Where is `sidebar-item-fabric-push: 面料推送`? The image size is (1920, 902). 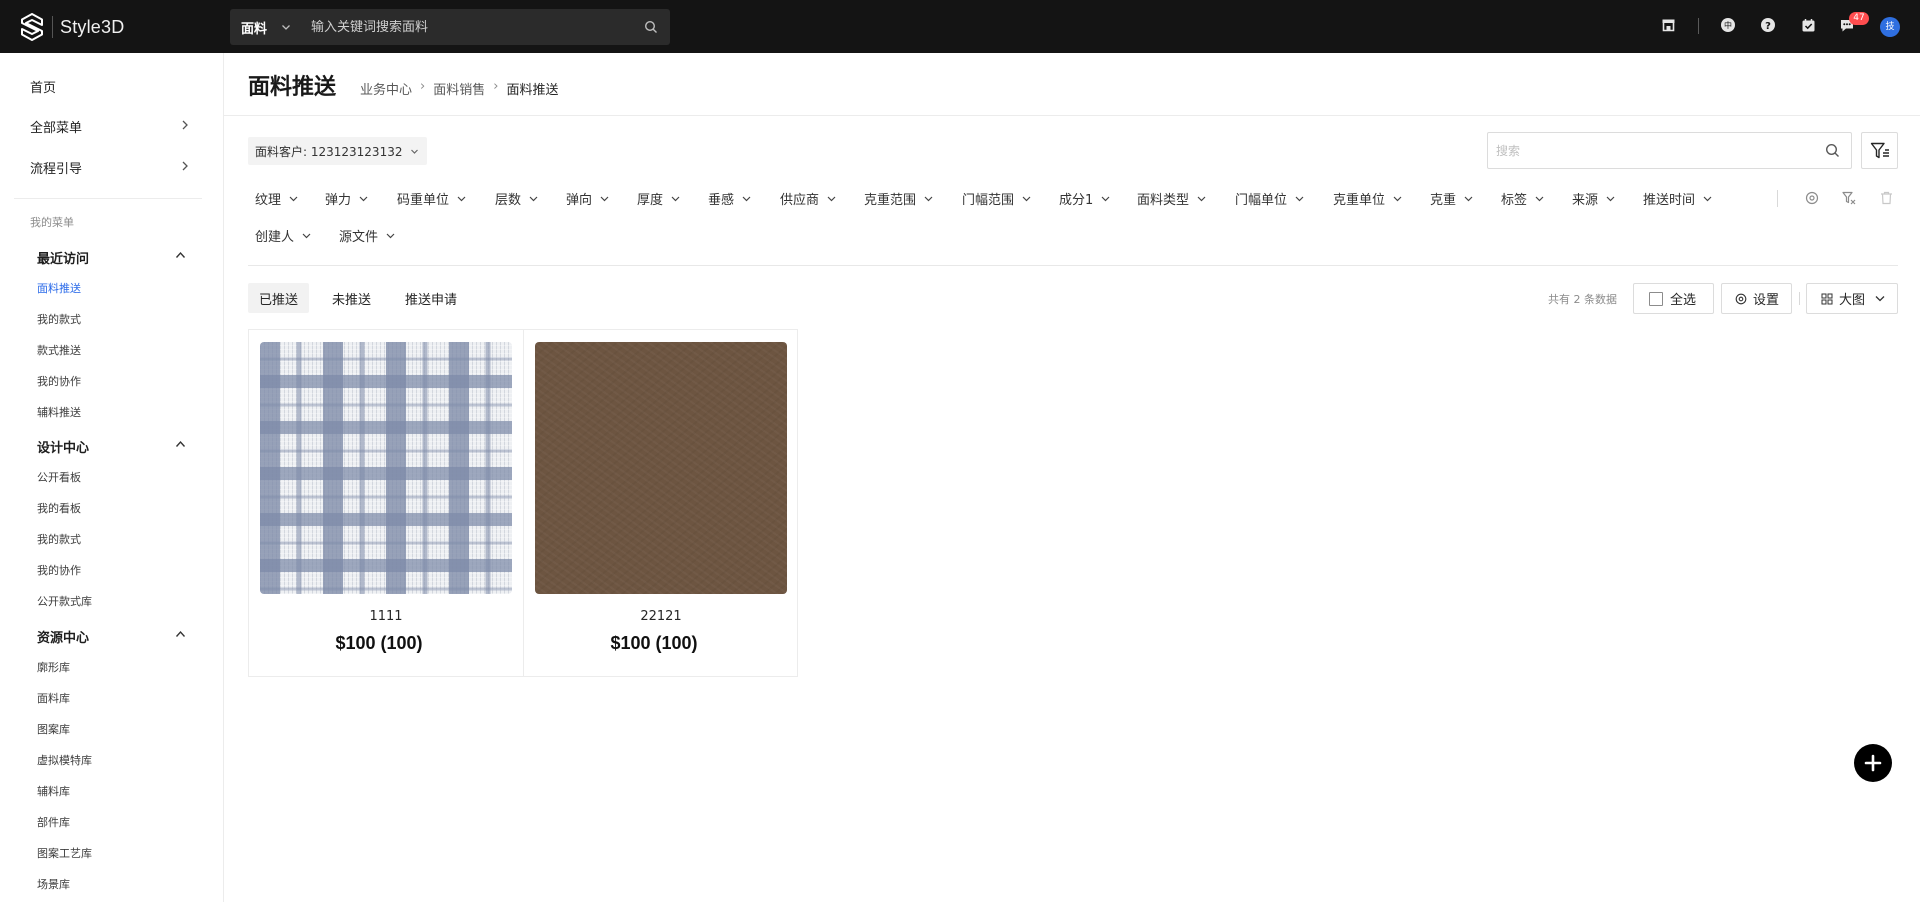
sidebar-item-fabric-push: 面料推送 is located at coordinates (59, 288).